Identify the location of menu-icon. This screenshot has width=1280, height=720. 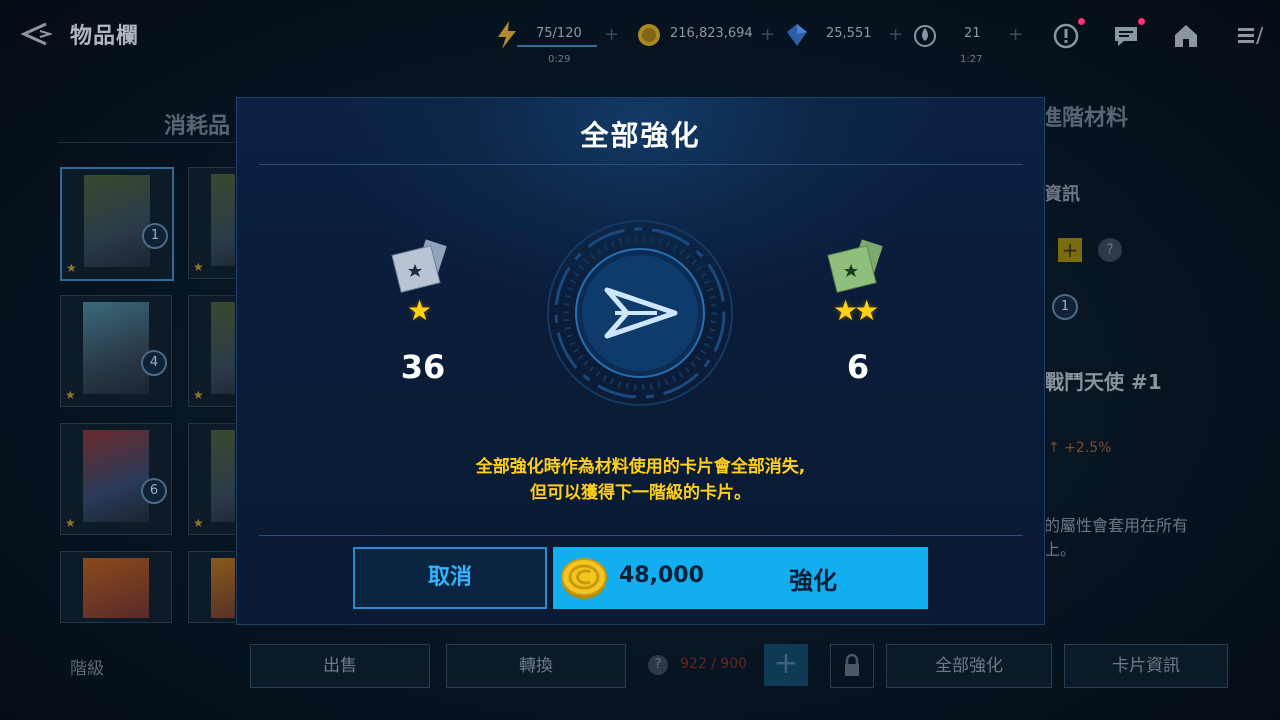
(1250, 36).